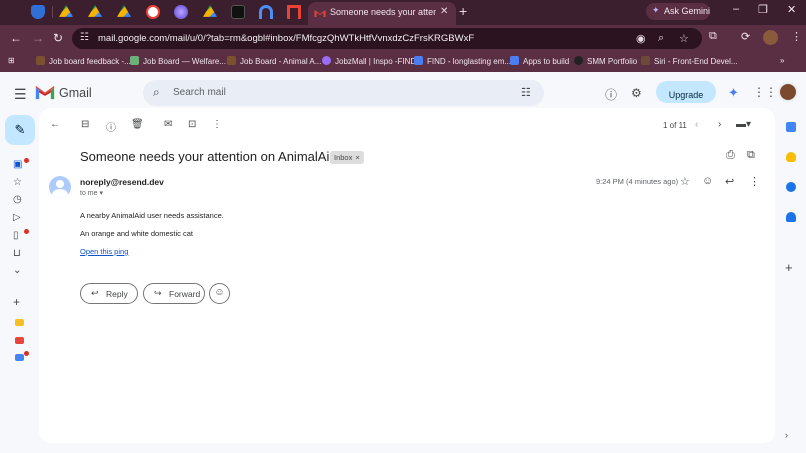  What do you see at coordinates (174, 293) in the screenshot?
I see `forward-button: ↪ Forward` at bounding box center [174, 293].